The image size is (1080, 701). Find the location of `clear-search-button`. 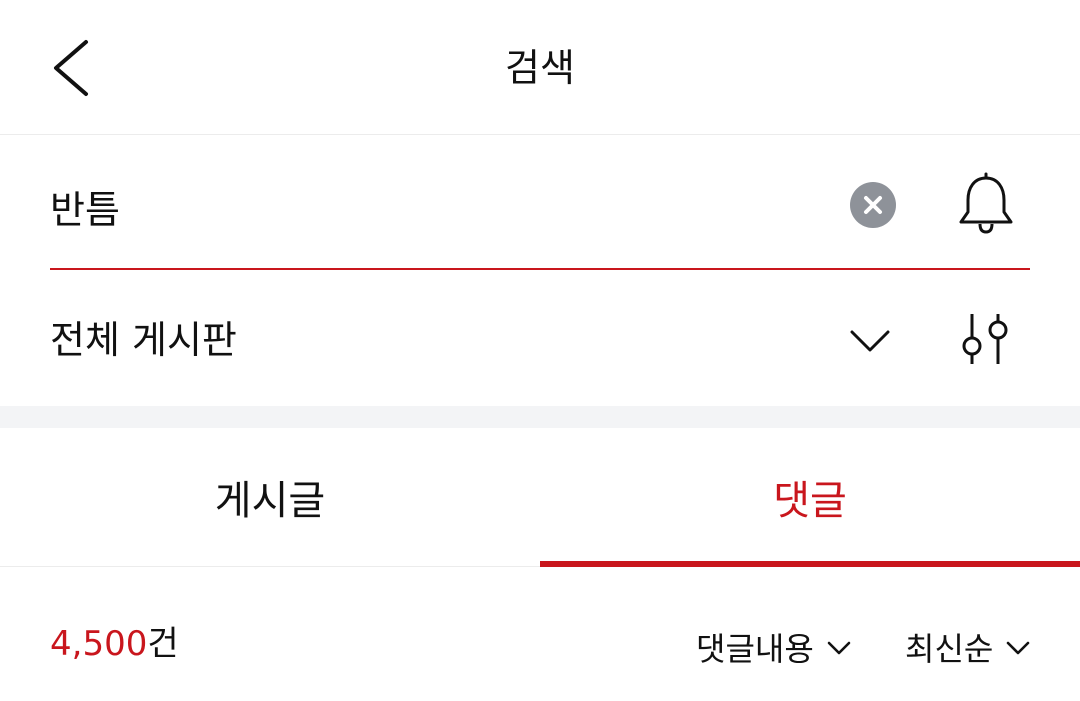

clear-search-button is located at coordinates (873, 205).